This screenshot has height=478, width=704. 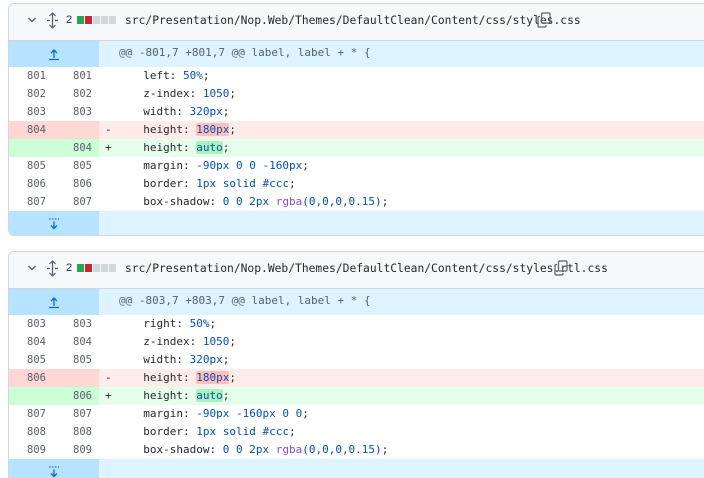 I want to click on code-token: box-shadow:, so click(x=176, y=449).